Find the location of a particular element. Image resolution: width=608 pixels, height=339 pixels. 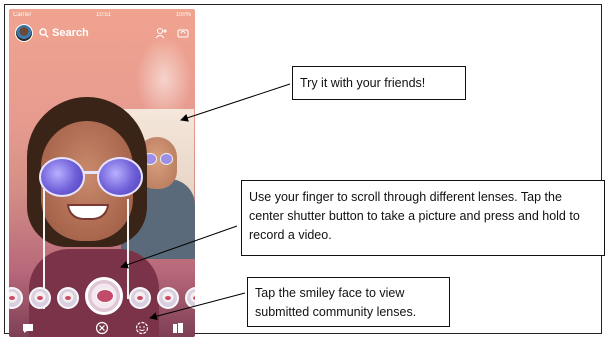

lens-effect-glasses is located at coordinates (90, 177).